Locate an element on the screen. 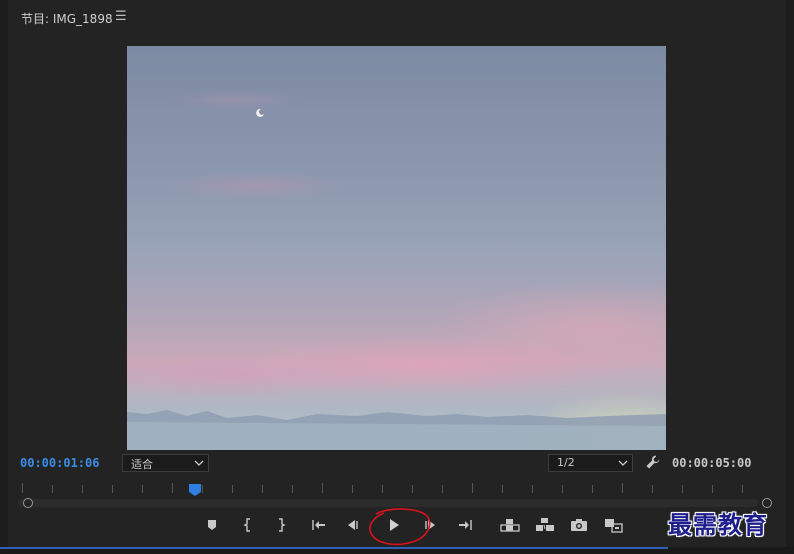  time-ruler is located at coordinates (387, 489).